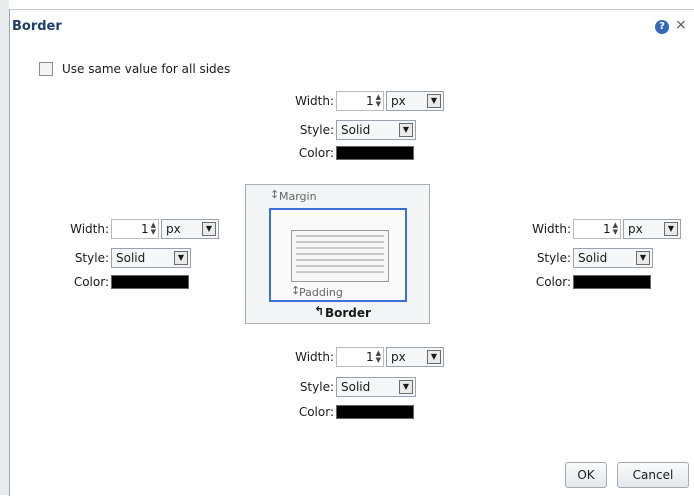  What do you see at coordinates (378, 101) in the screenshot?
I see `top-width-spinner-icon: ▲ ▼` at bounding box center [378, 101].